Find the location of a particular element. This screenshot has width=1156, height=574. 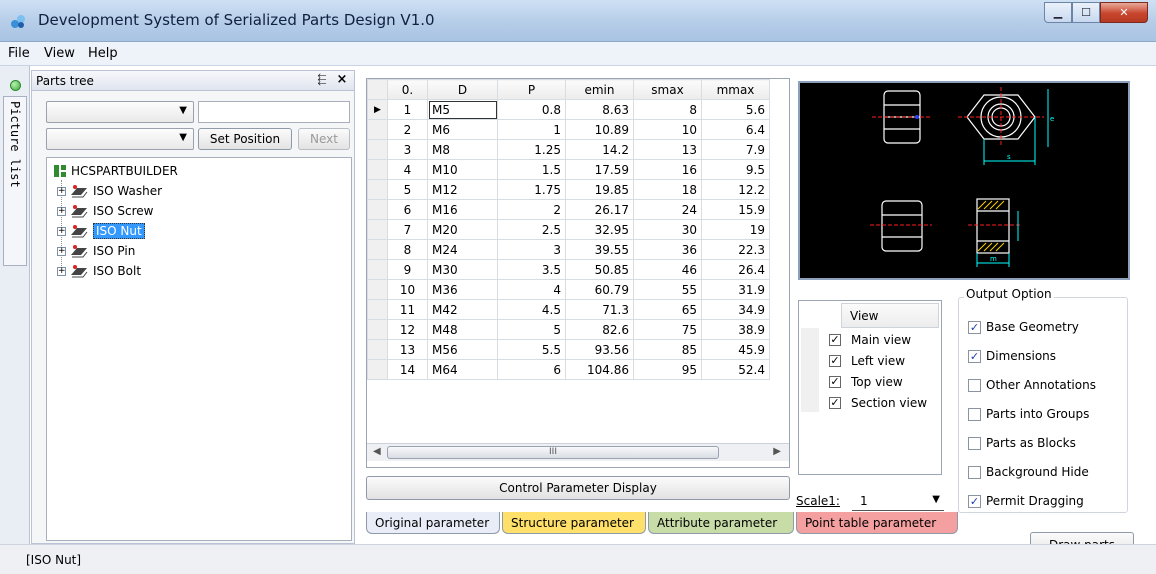

checkbox: ✓ is located at coordinates (974, 501).